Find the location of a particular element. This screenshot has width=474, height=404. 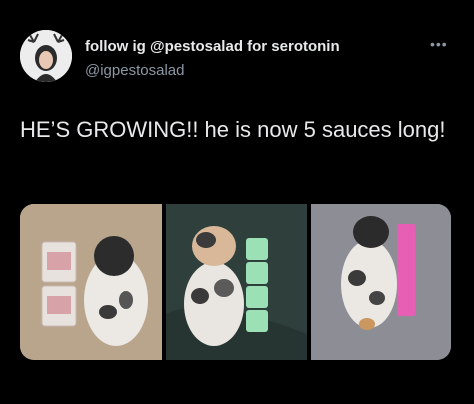

user-handle: @igpestosalad is located at coordinates (134, 70).